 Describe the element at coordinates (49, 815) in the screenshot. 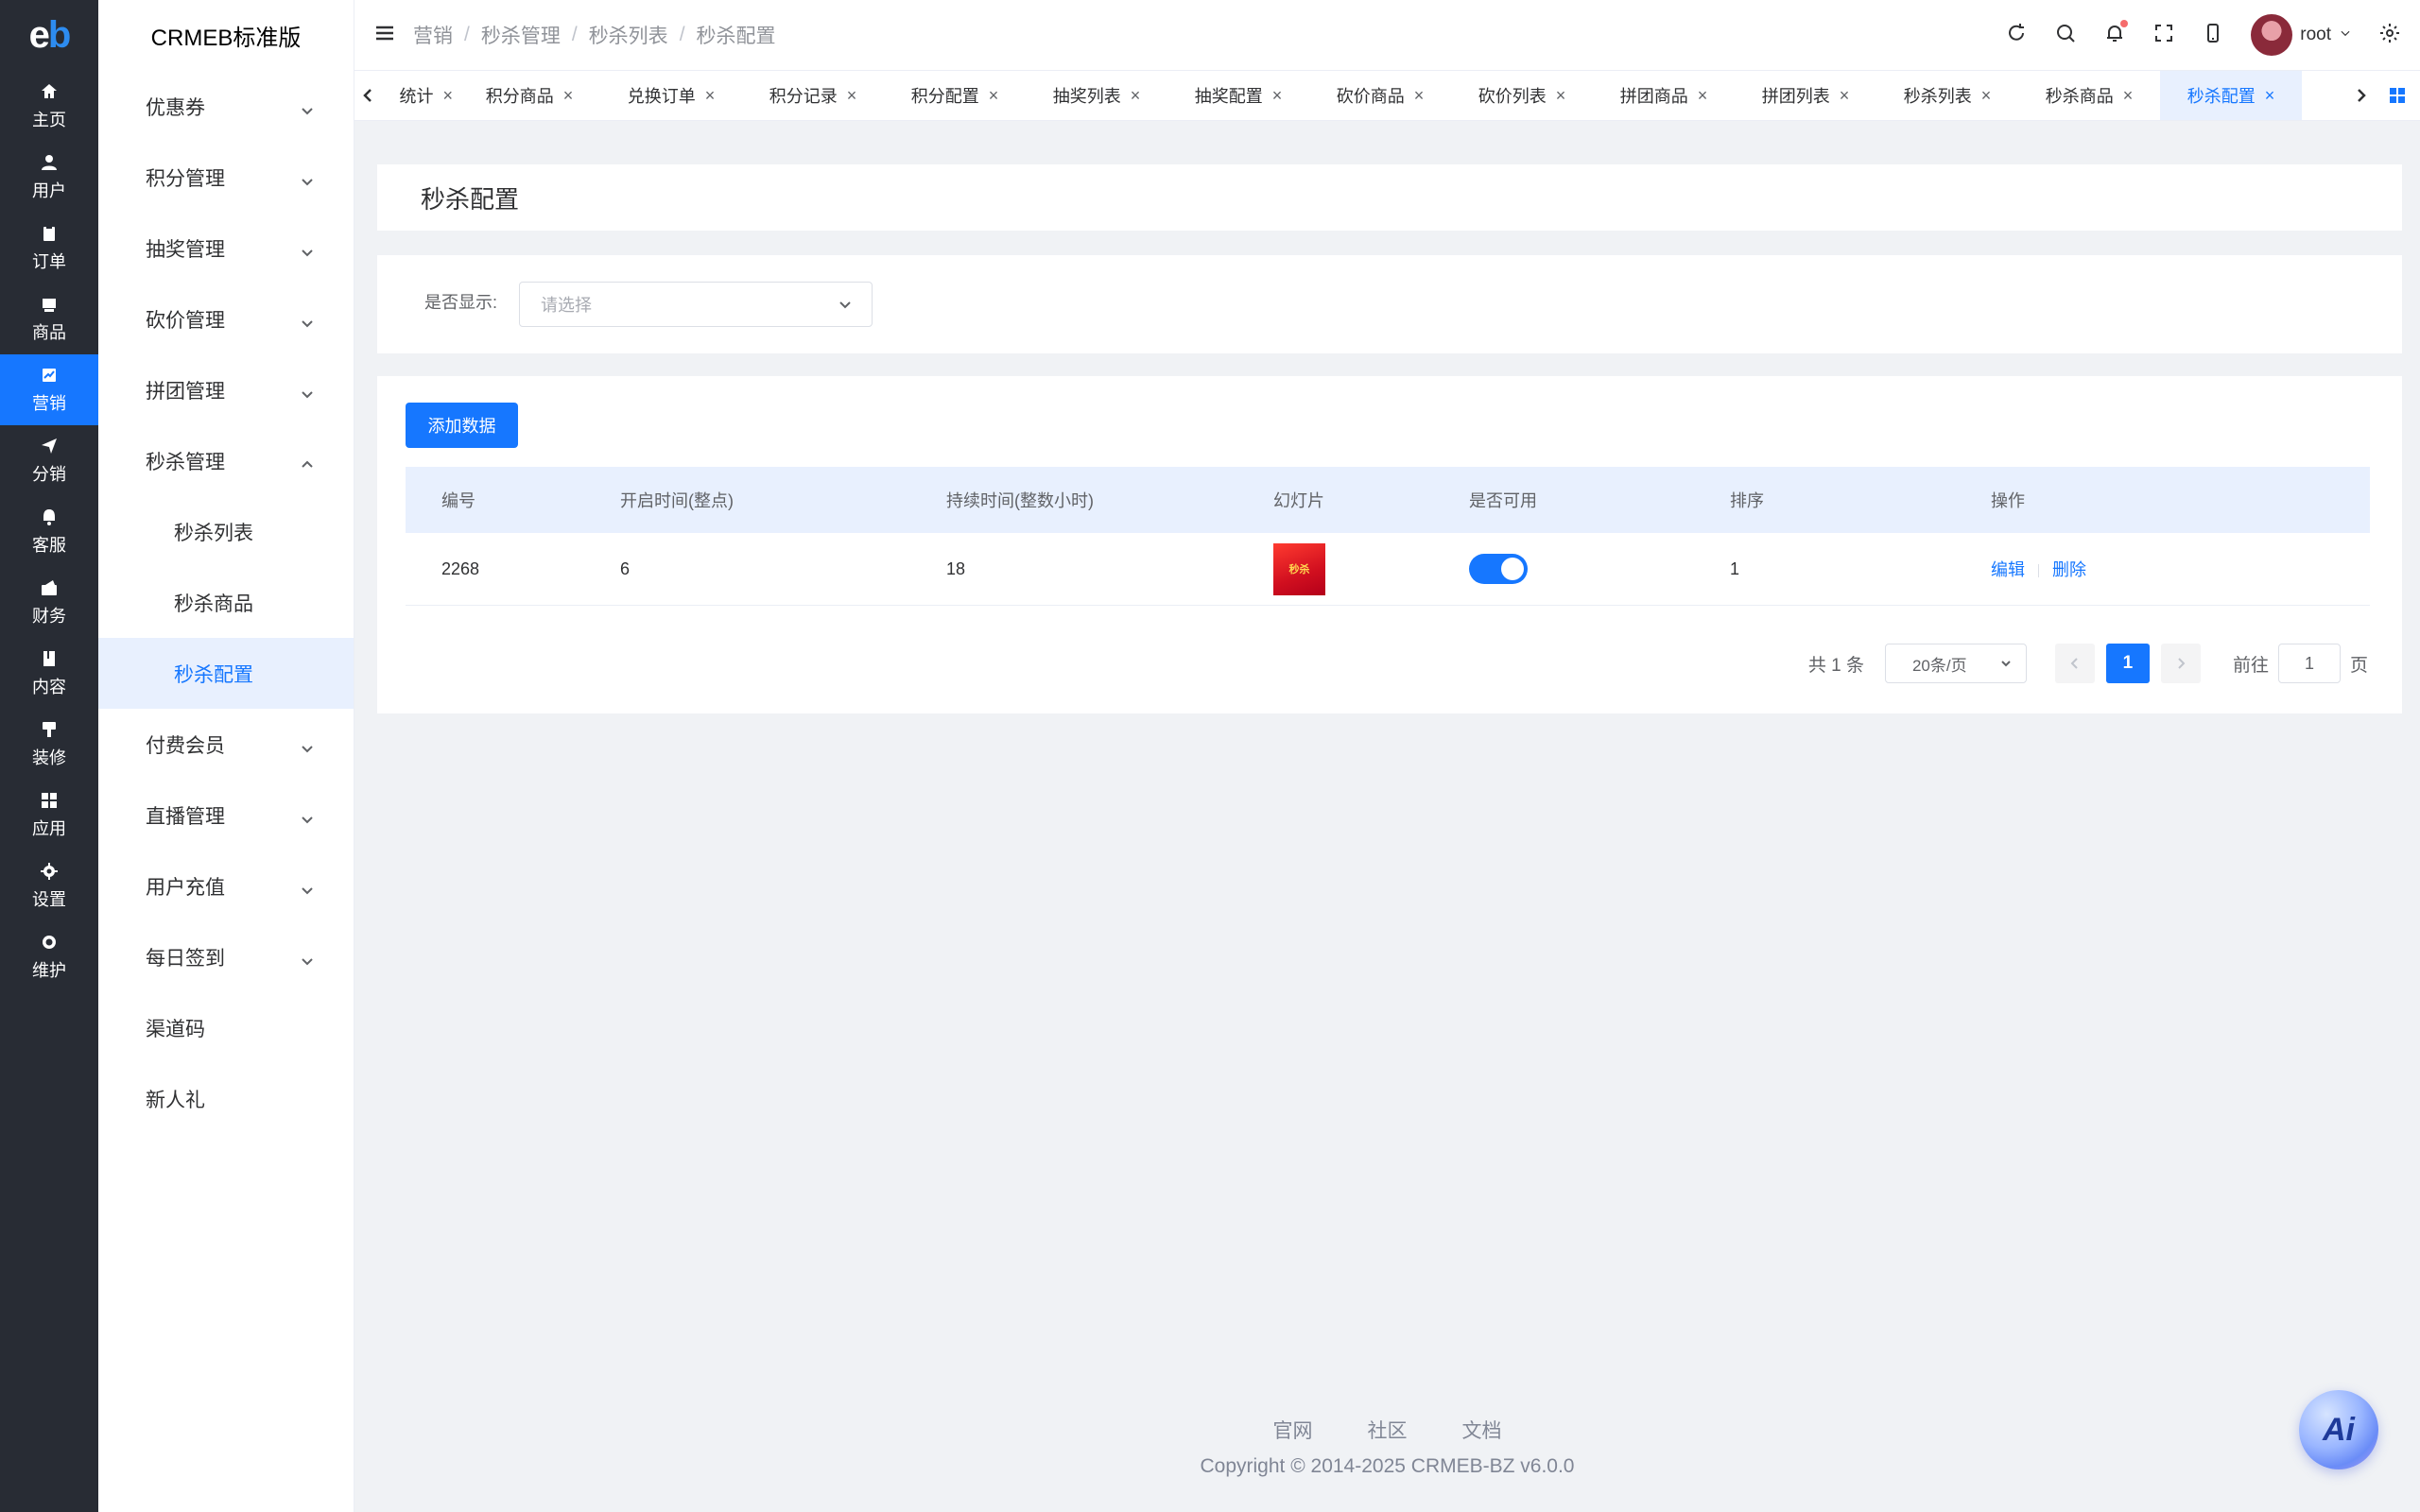

I see `nav-item-apps: 应用` at that location.